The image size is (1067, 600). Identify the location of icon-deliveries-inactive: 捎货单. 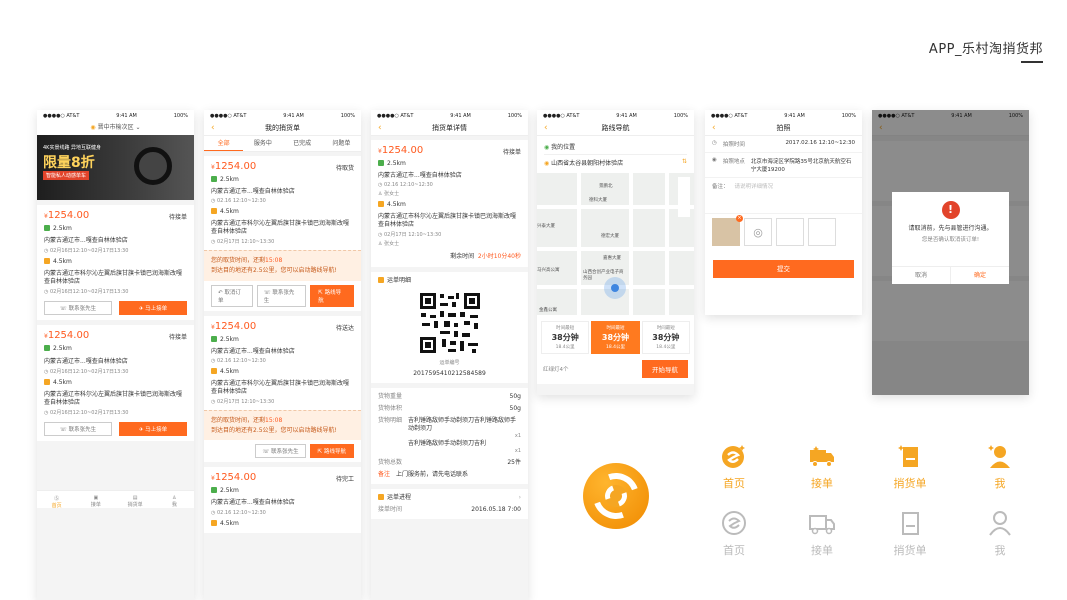
(910, 534).